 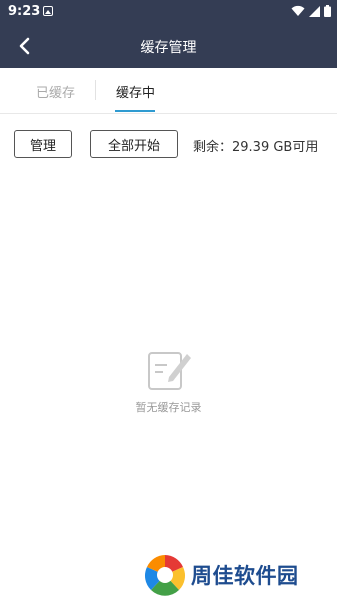 I want to click on nav-bar: 缓存管理, so click(x=168, y=46).